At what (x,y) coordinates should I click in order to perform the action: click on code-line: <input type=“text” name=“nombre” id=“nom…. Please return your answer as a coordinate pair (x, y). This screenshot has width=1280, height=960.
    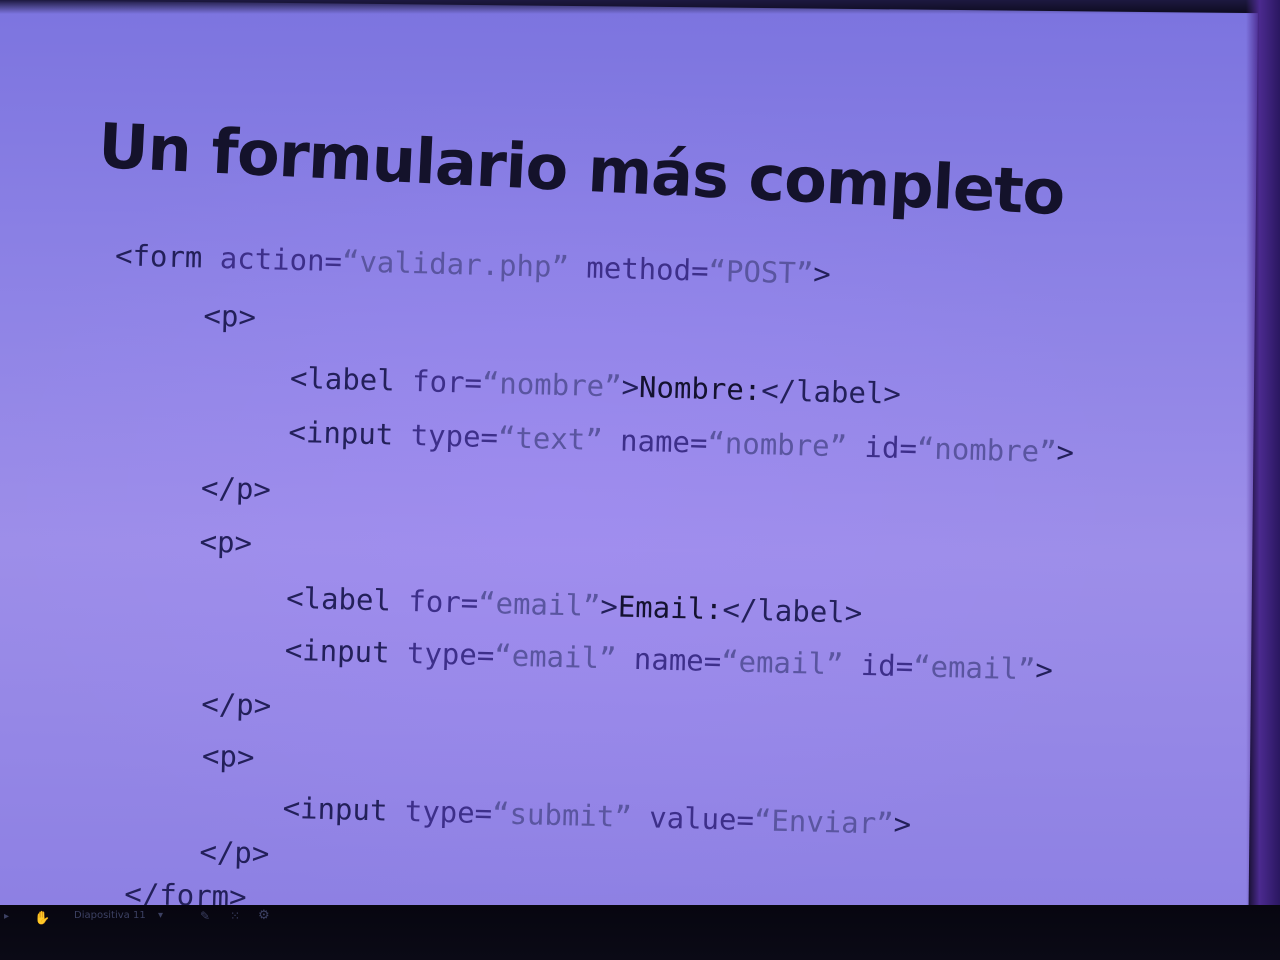
    Looking at the image, I should click on (681, 442).